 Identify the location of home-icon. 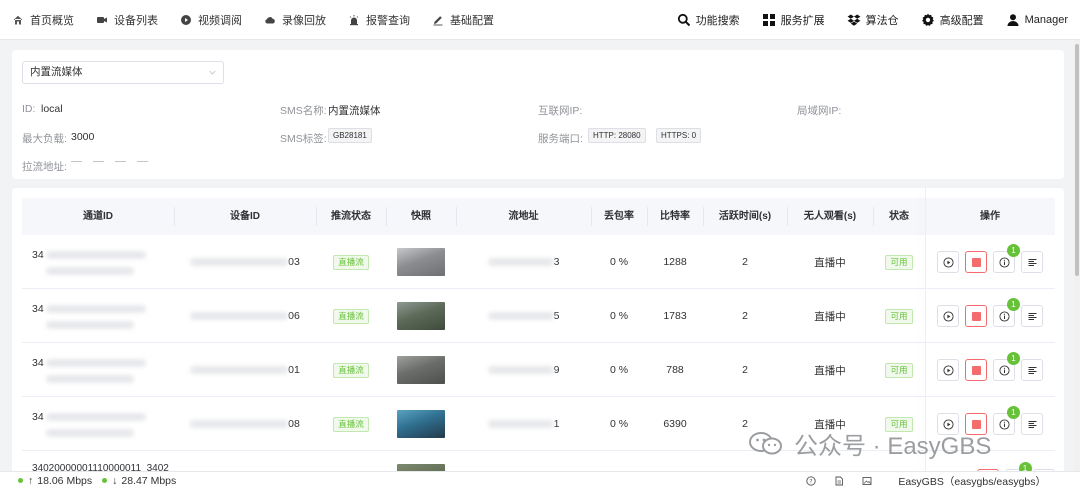
(18, 20).